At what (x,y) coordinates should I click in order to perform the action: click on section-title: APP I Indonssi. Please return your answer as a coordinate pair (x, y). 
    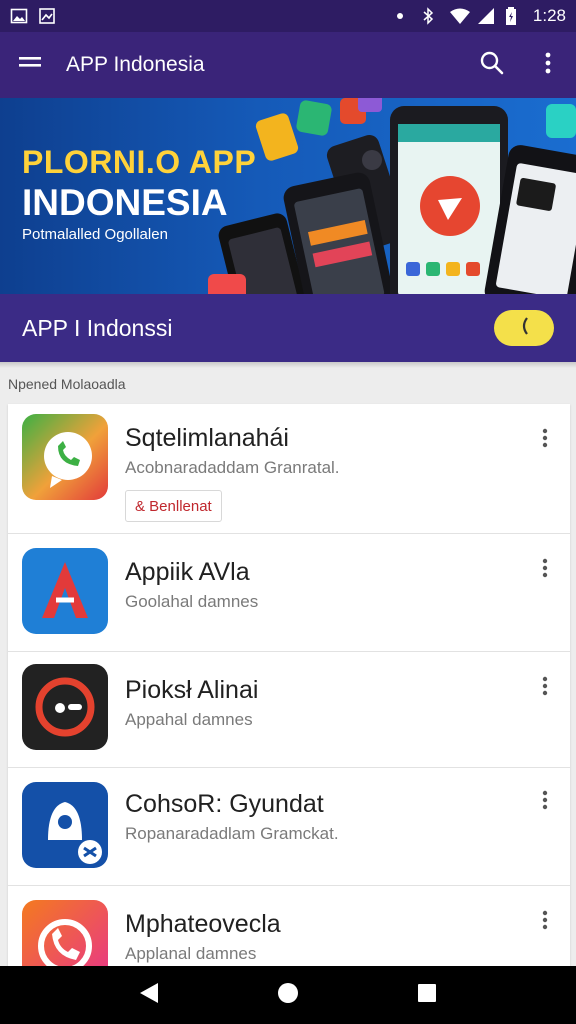
    Looking at the image, I should click on (97, 327).